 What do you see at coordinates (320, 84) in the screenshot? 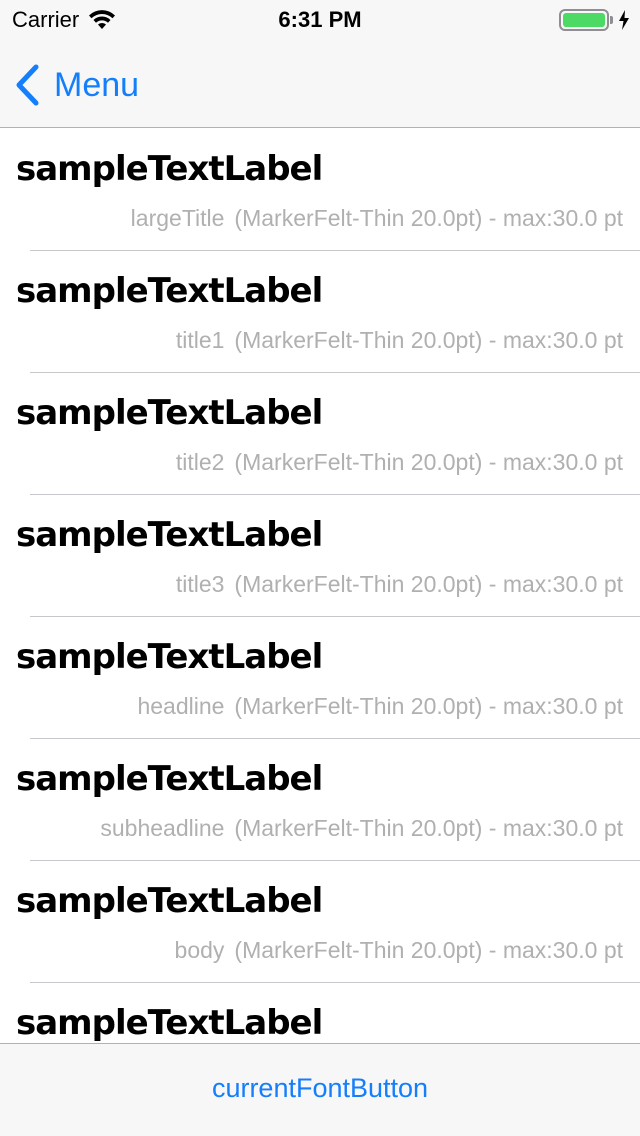
I see `navigation-bar: Menu` at bounding box center [320, 84].